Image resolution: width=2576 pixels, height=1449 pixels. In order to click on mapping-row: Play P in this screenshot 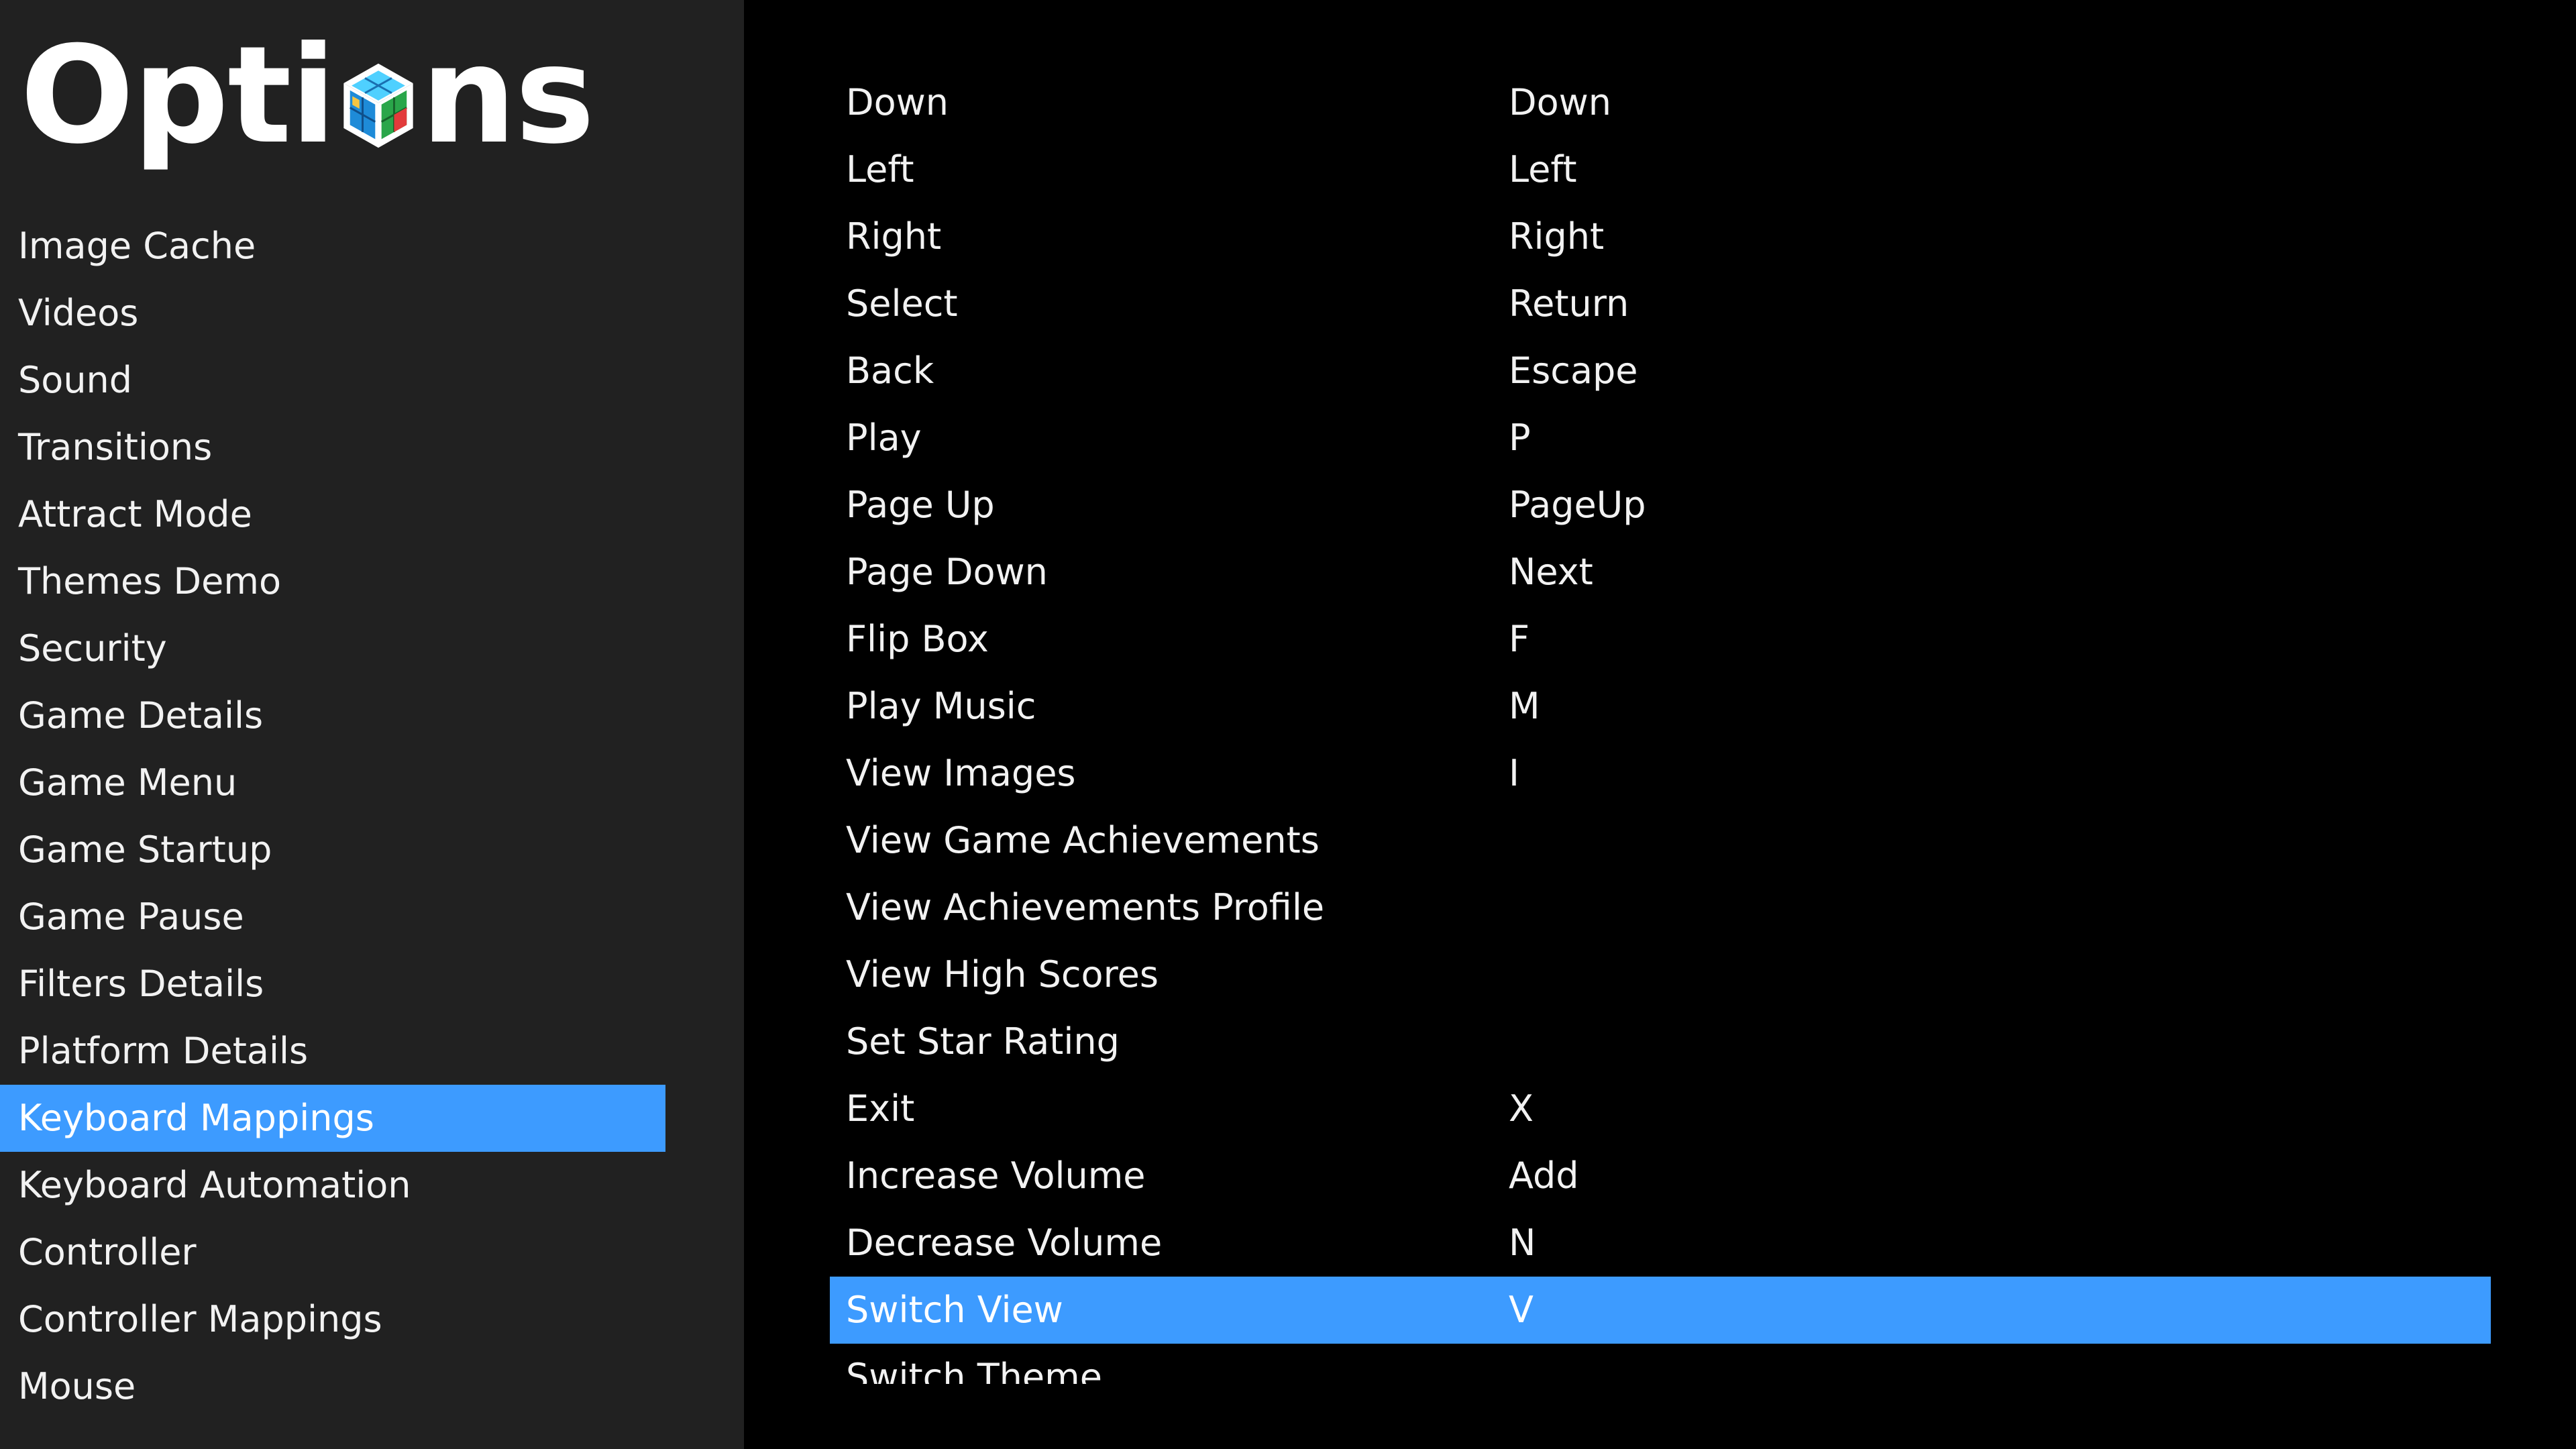, I will do `click(1660, 438)`.